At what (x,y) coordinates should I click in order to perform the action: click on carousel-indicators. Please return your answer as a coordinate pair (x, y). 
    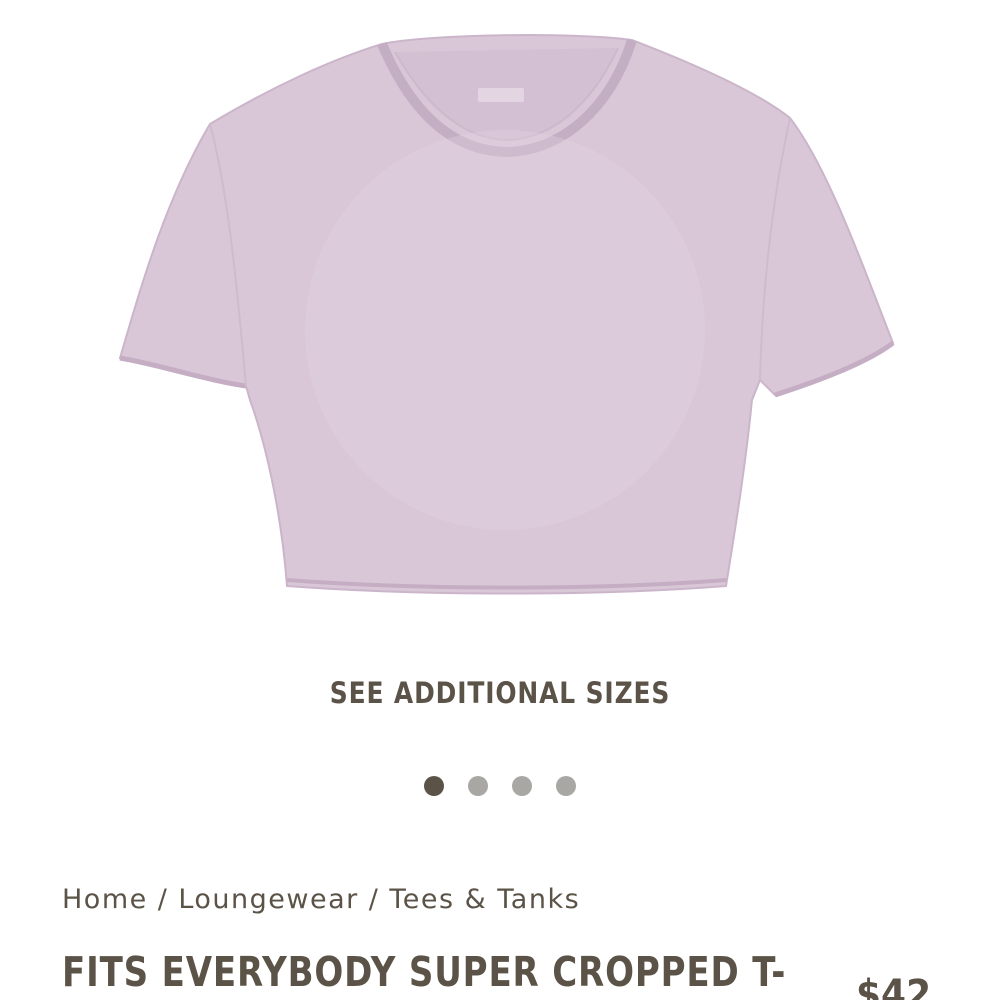
    Looking at the image, I should click on (500, 786).